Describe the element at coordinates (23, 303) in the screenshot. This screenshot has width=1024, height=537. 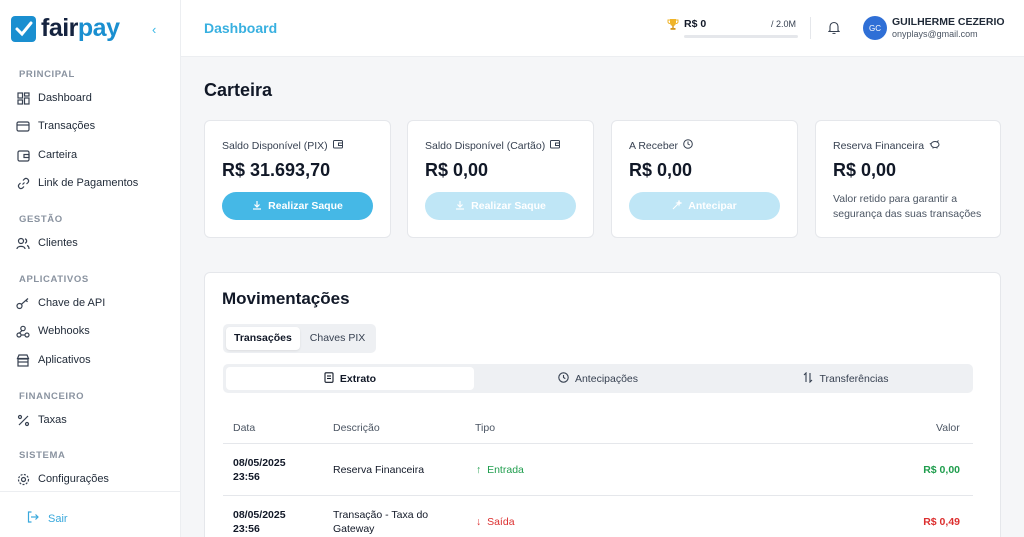
I see `key-icon` at that location.